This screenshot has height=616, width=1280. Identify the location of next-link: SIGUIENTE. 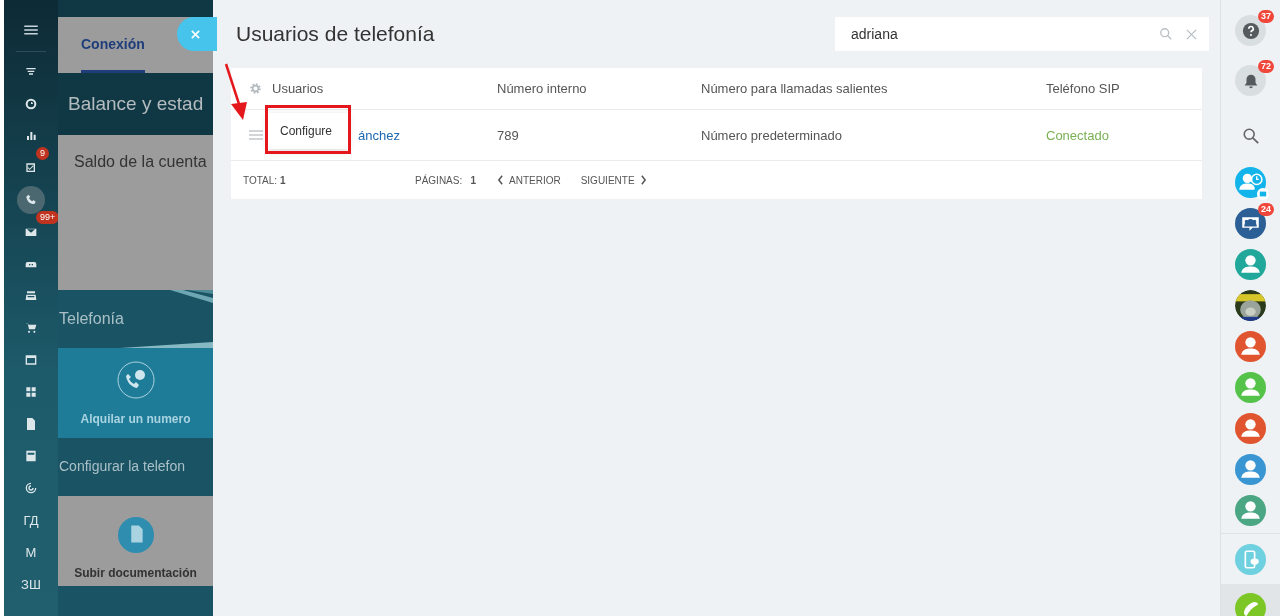
(613, 180).